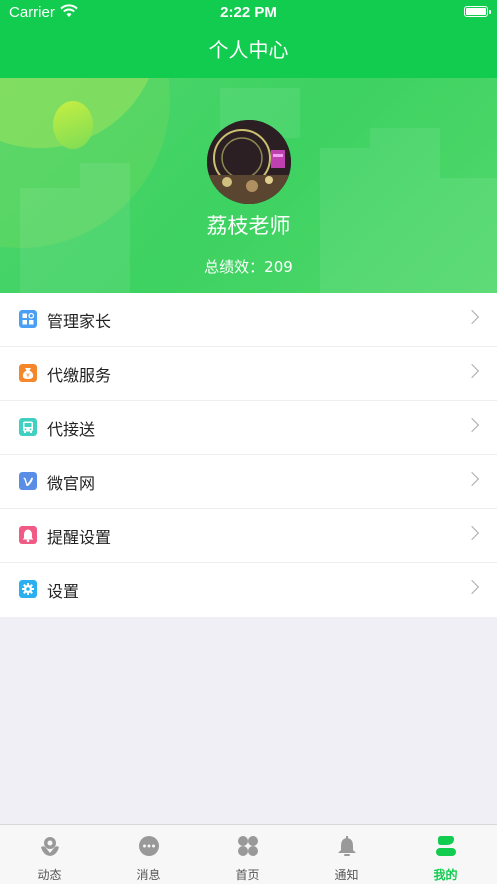  I want to click on nav-bar: 个人中心, so click(248, 52).